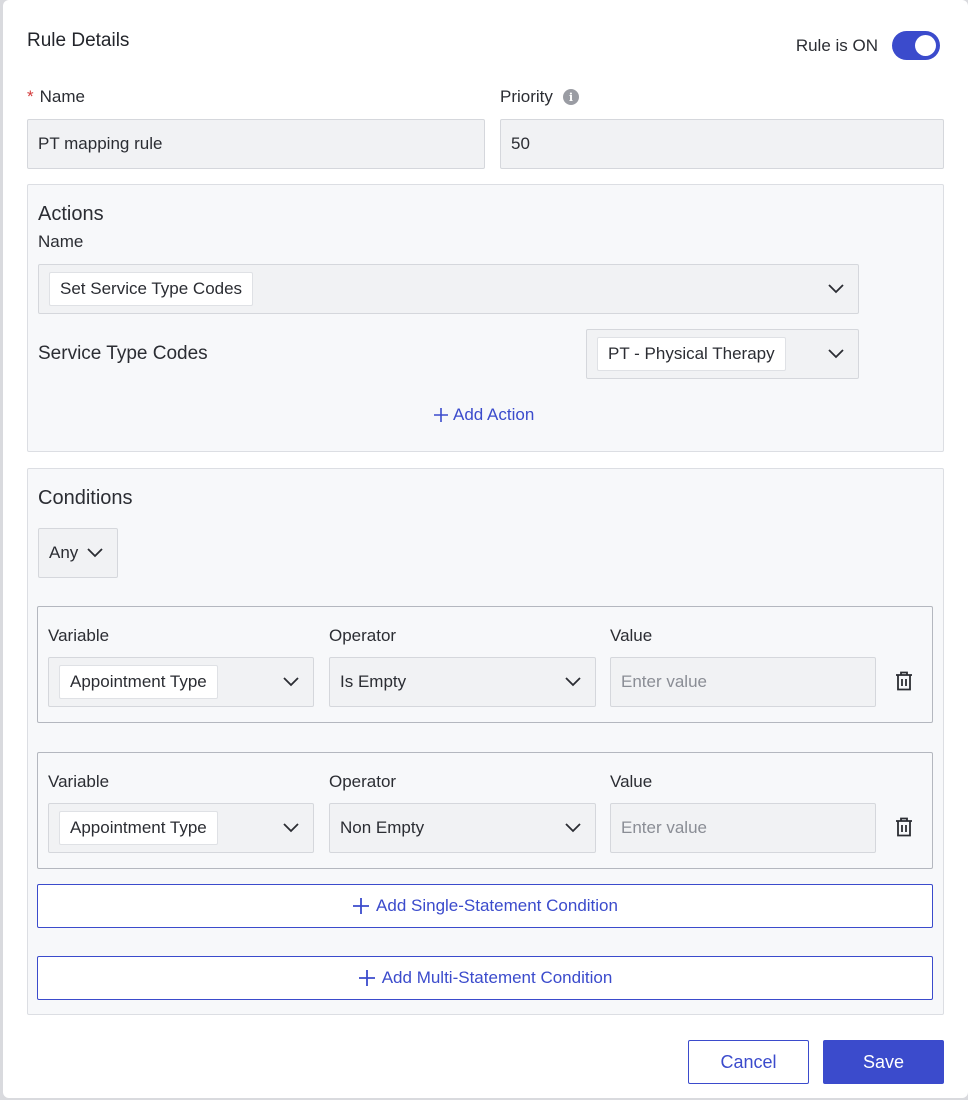 Image resolution: width=968 pixels, height=1100 pixels. I want to click on operator-select: Non Empty, so click(462, 828).